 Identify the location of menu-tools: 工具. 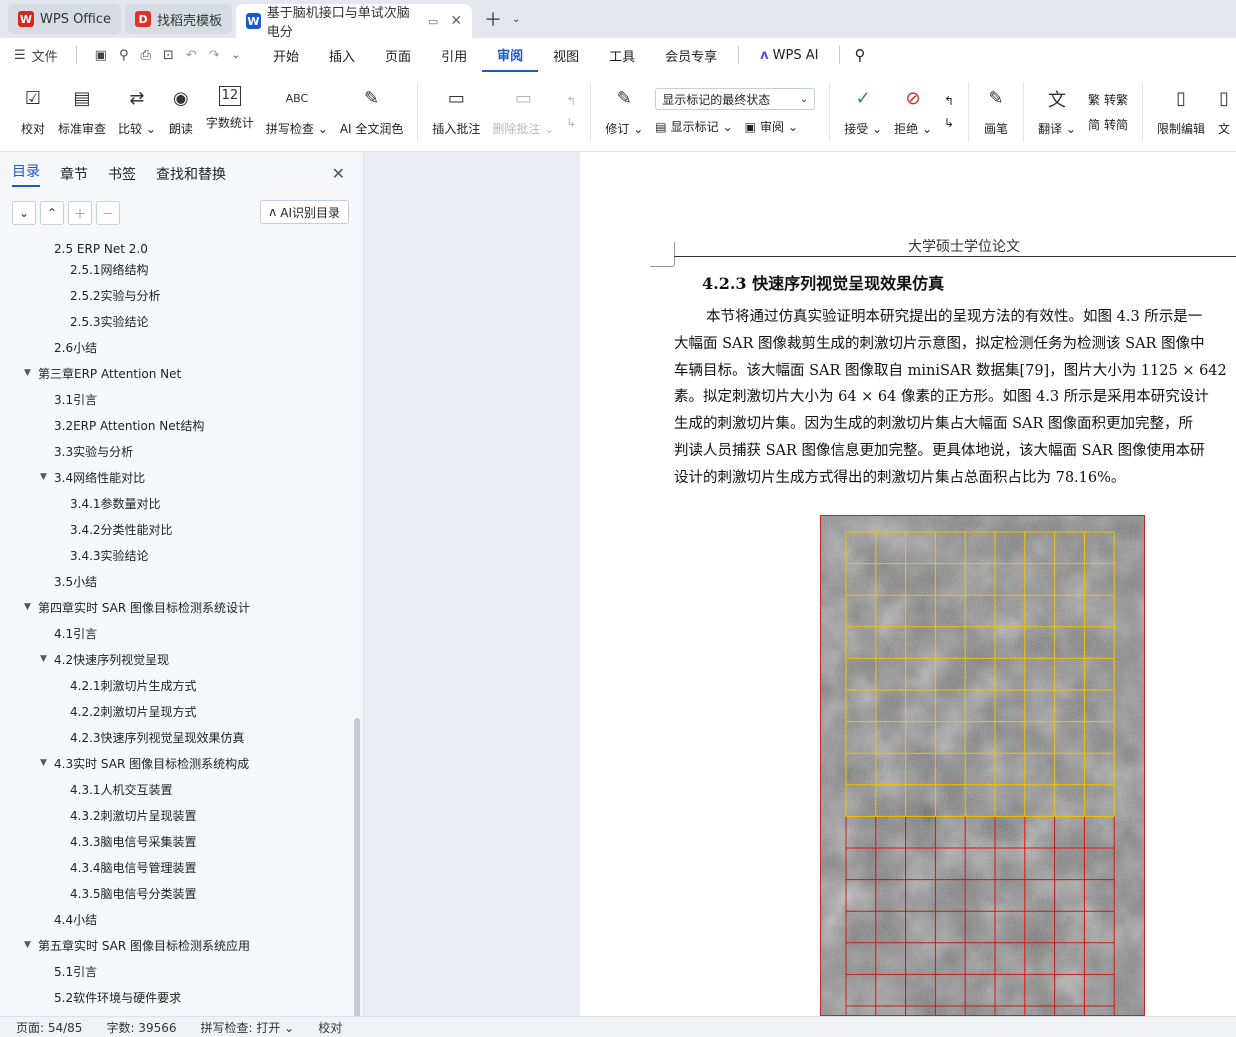
(622, 55).